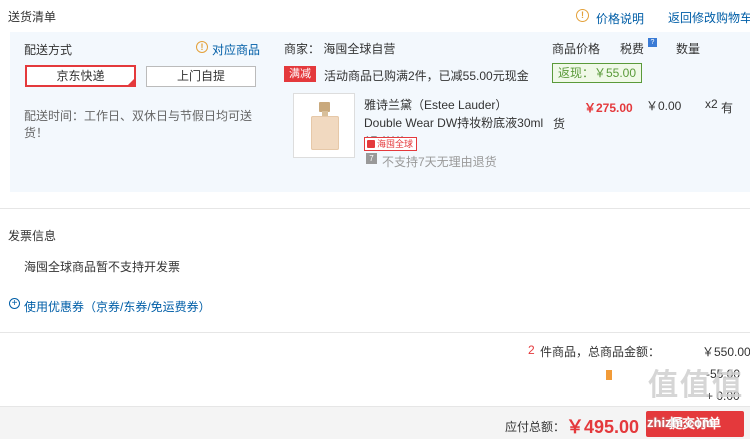  What do you see at coordinates (608, 108) in the screenshot?
I see `product-price: ￥275.00` at bounding box center [608, 108].